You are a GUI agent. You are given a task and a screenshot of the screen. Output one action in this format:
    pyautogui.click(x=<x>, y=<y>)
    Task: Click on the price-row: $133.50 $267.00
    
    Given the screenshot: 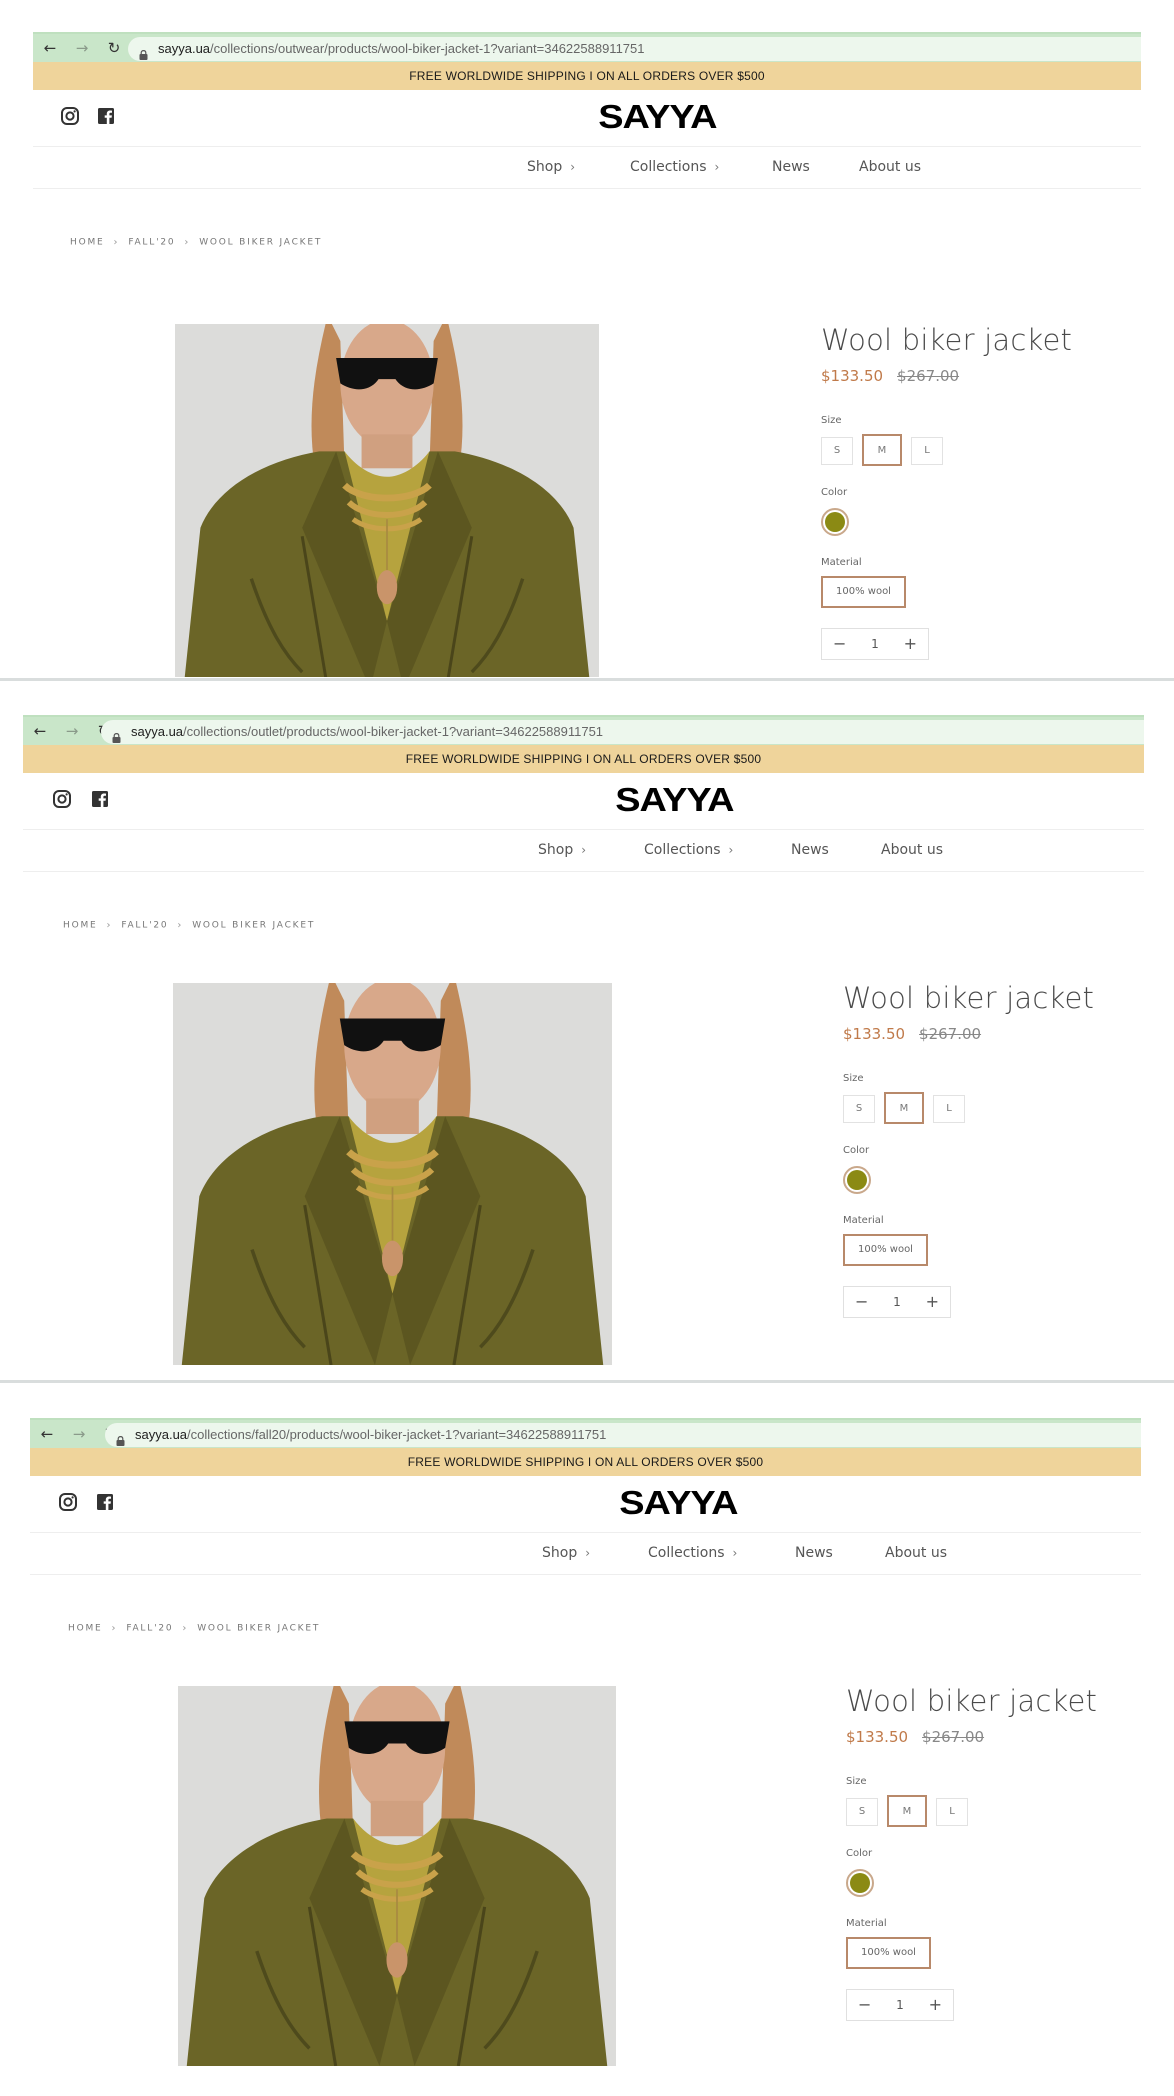 What is the action you would take?
    pyautogui.click(x=946, y=376)
    